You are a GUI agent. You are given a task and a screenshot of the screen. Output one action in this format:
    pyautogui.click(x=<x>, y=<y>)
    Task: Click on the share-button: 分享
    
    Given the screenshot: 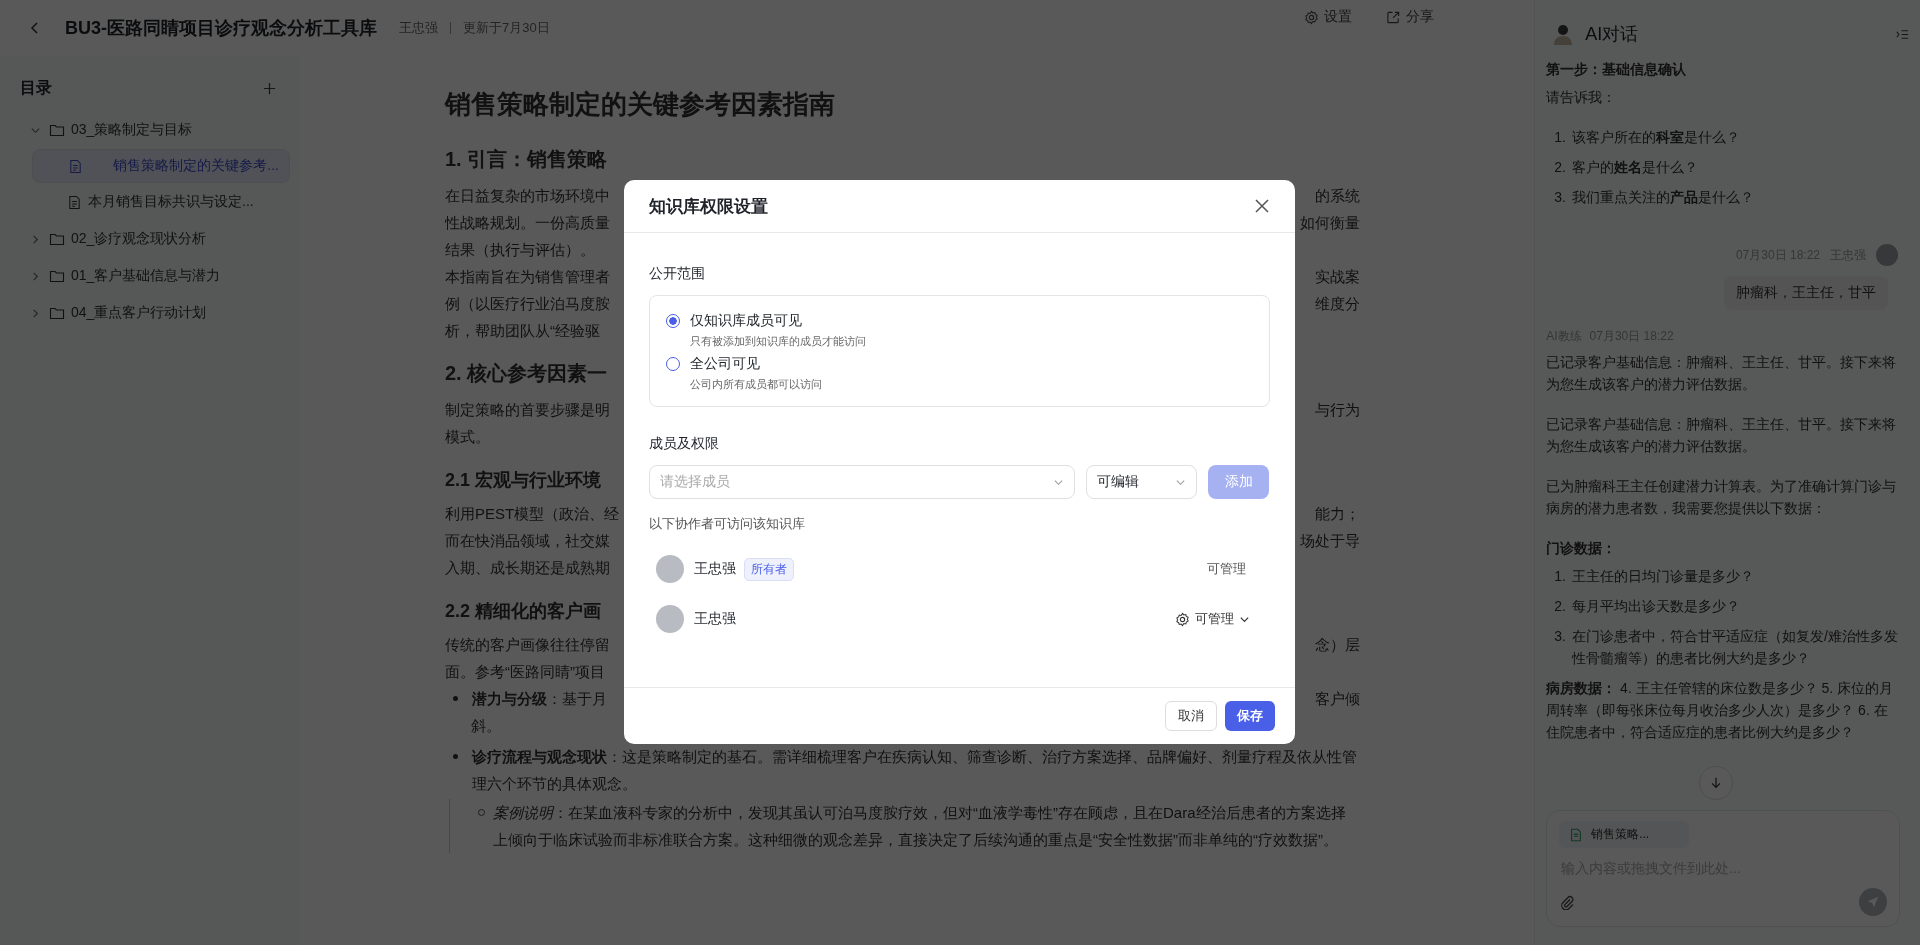 What is the action you would take?
    pyautogui.click(x=1410, y=17)
    